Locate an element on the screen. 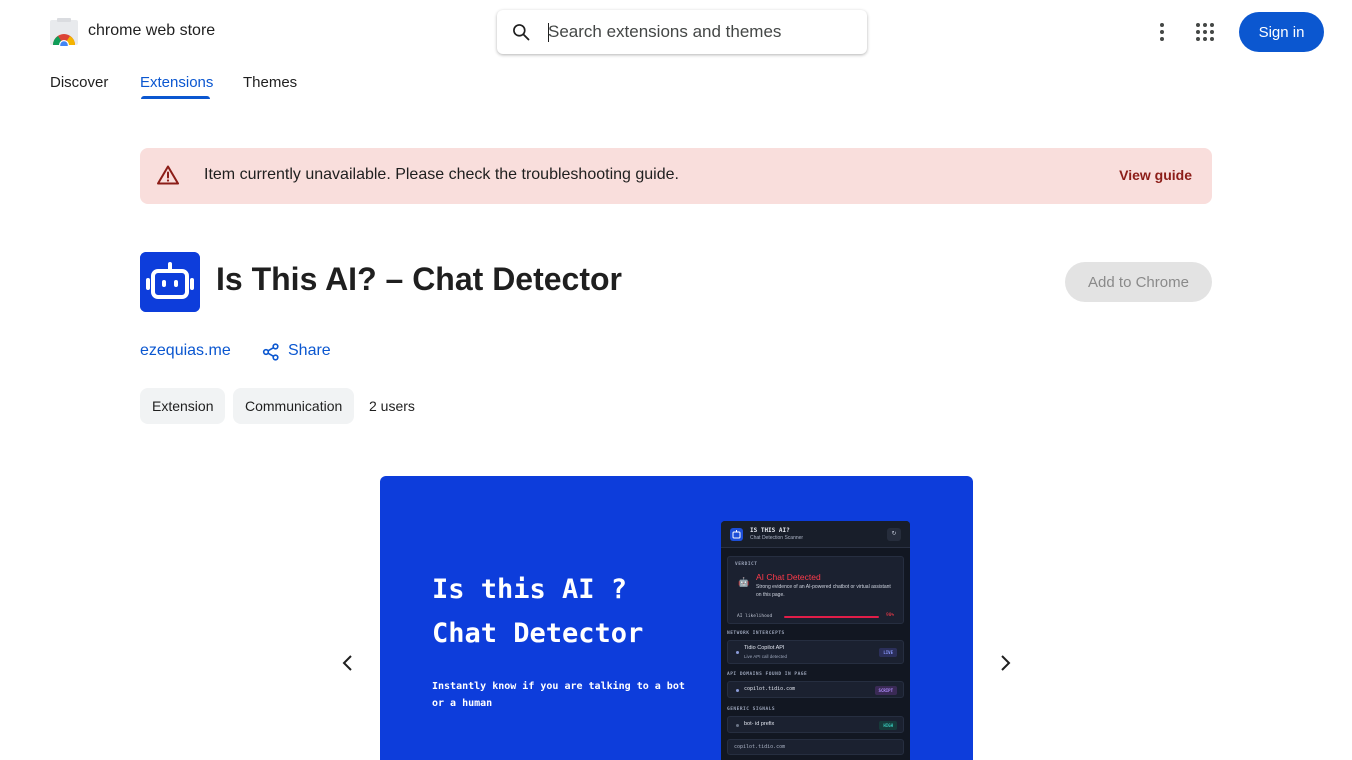  sign-in-button: Sign in is located at coordinates (1281, 32).